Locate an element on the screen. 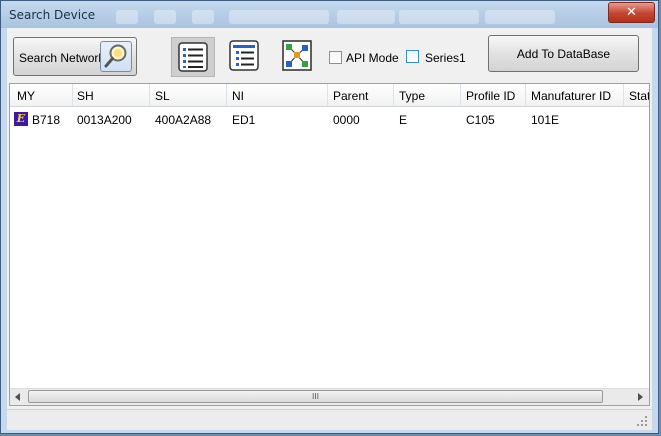  magnifier-icon is located at coordinates (116, 56).